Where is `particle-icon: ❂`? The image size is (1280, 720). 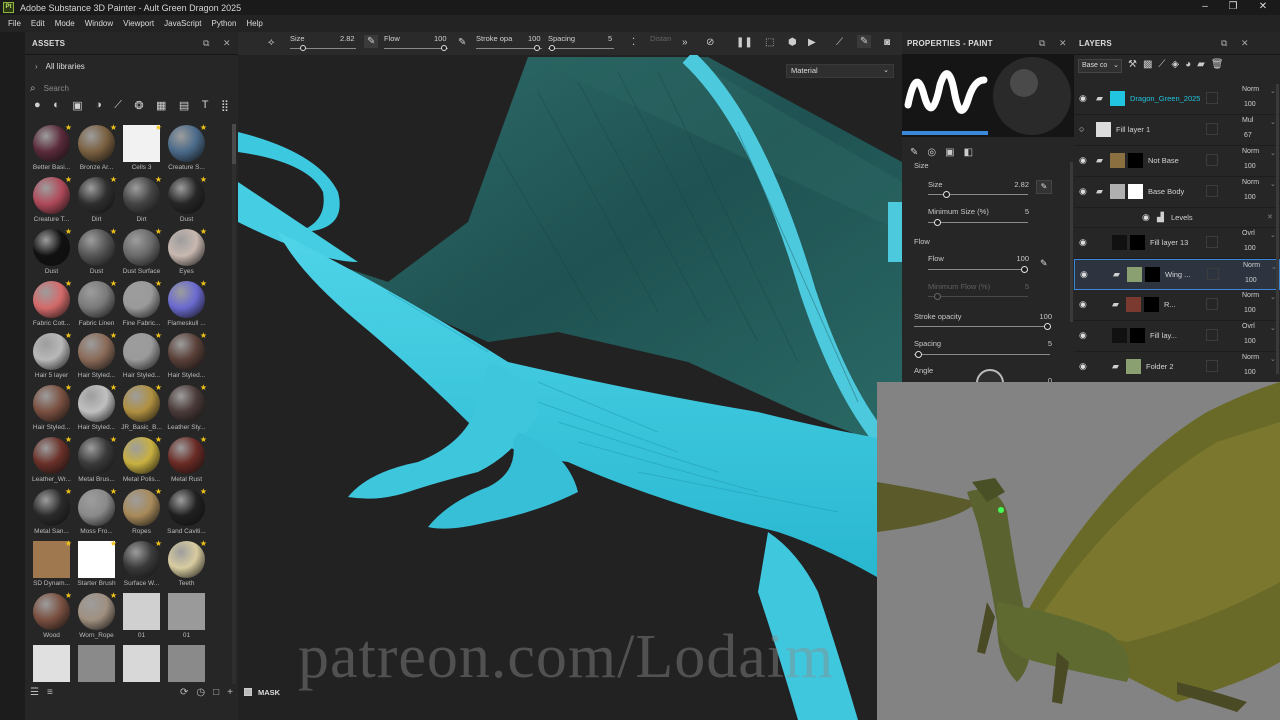 particle-icon: ❂ is located at coordinates (138, 105).